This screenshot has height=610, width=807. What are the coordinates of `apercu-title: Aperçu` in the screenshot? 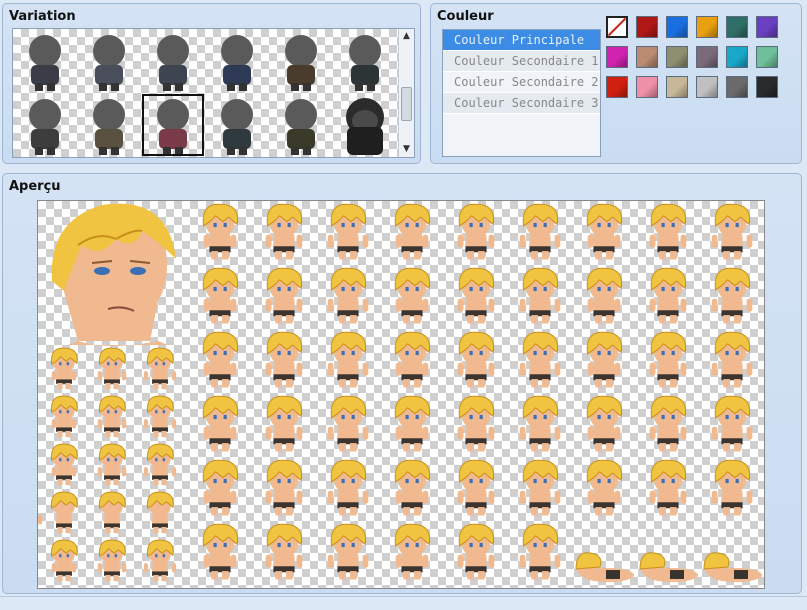 It's located at (35, 186).